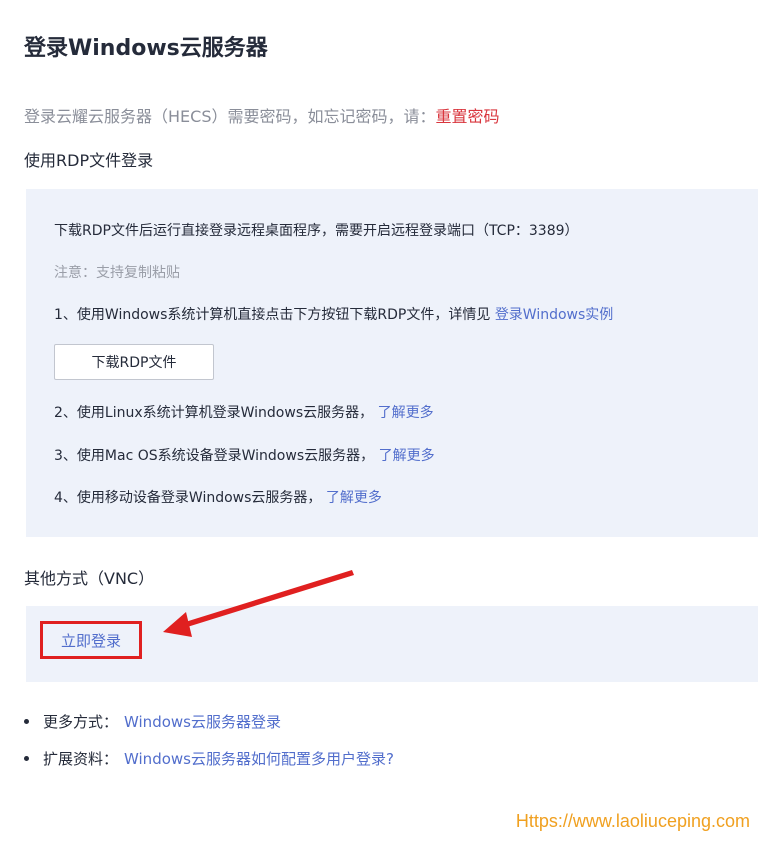  What do you see at coordinates (216, 413) in the screenshot?
I see `rdp-step-2-text: 2、使用Linux系统计算机登录Windows云服务器，` at bounding box center [216, 413].